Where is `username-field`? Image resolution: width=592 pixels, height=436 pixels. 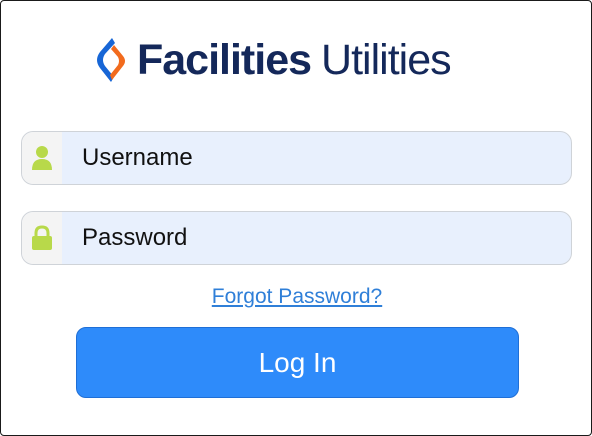
username-field is located at coordinates (296, 158).